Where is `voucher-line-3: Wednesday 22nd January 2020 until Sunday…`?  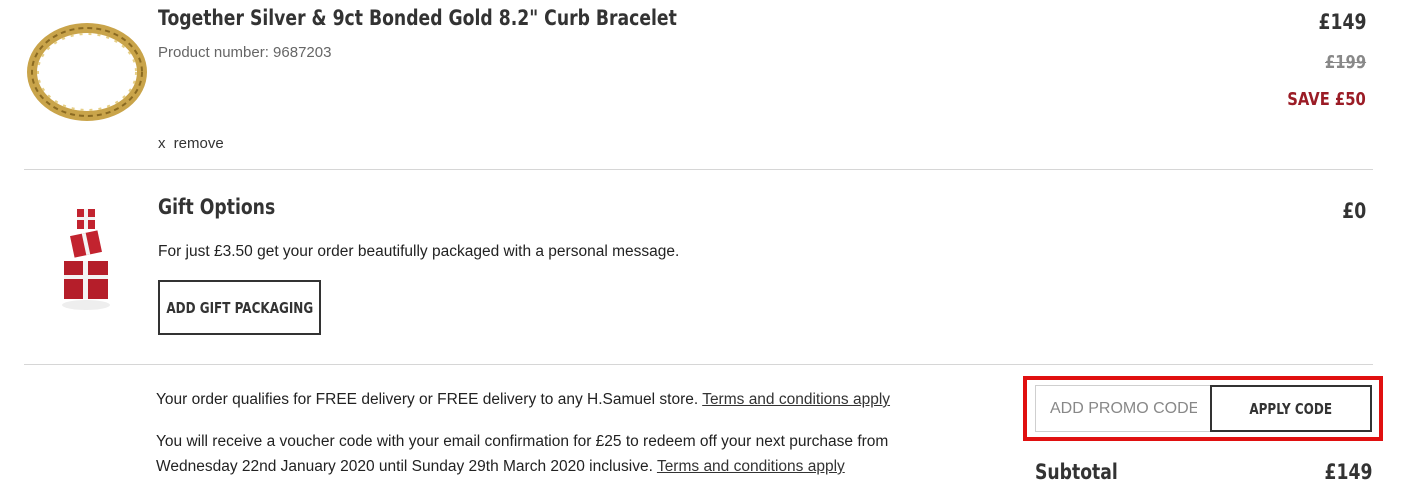 voucher-line-3: Wednesday 22nd January 2020 until Sunday… is located at coordinates (404, 466).